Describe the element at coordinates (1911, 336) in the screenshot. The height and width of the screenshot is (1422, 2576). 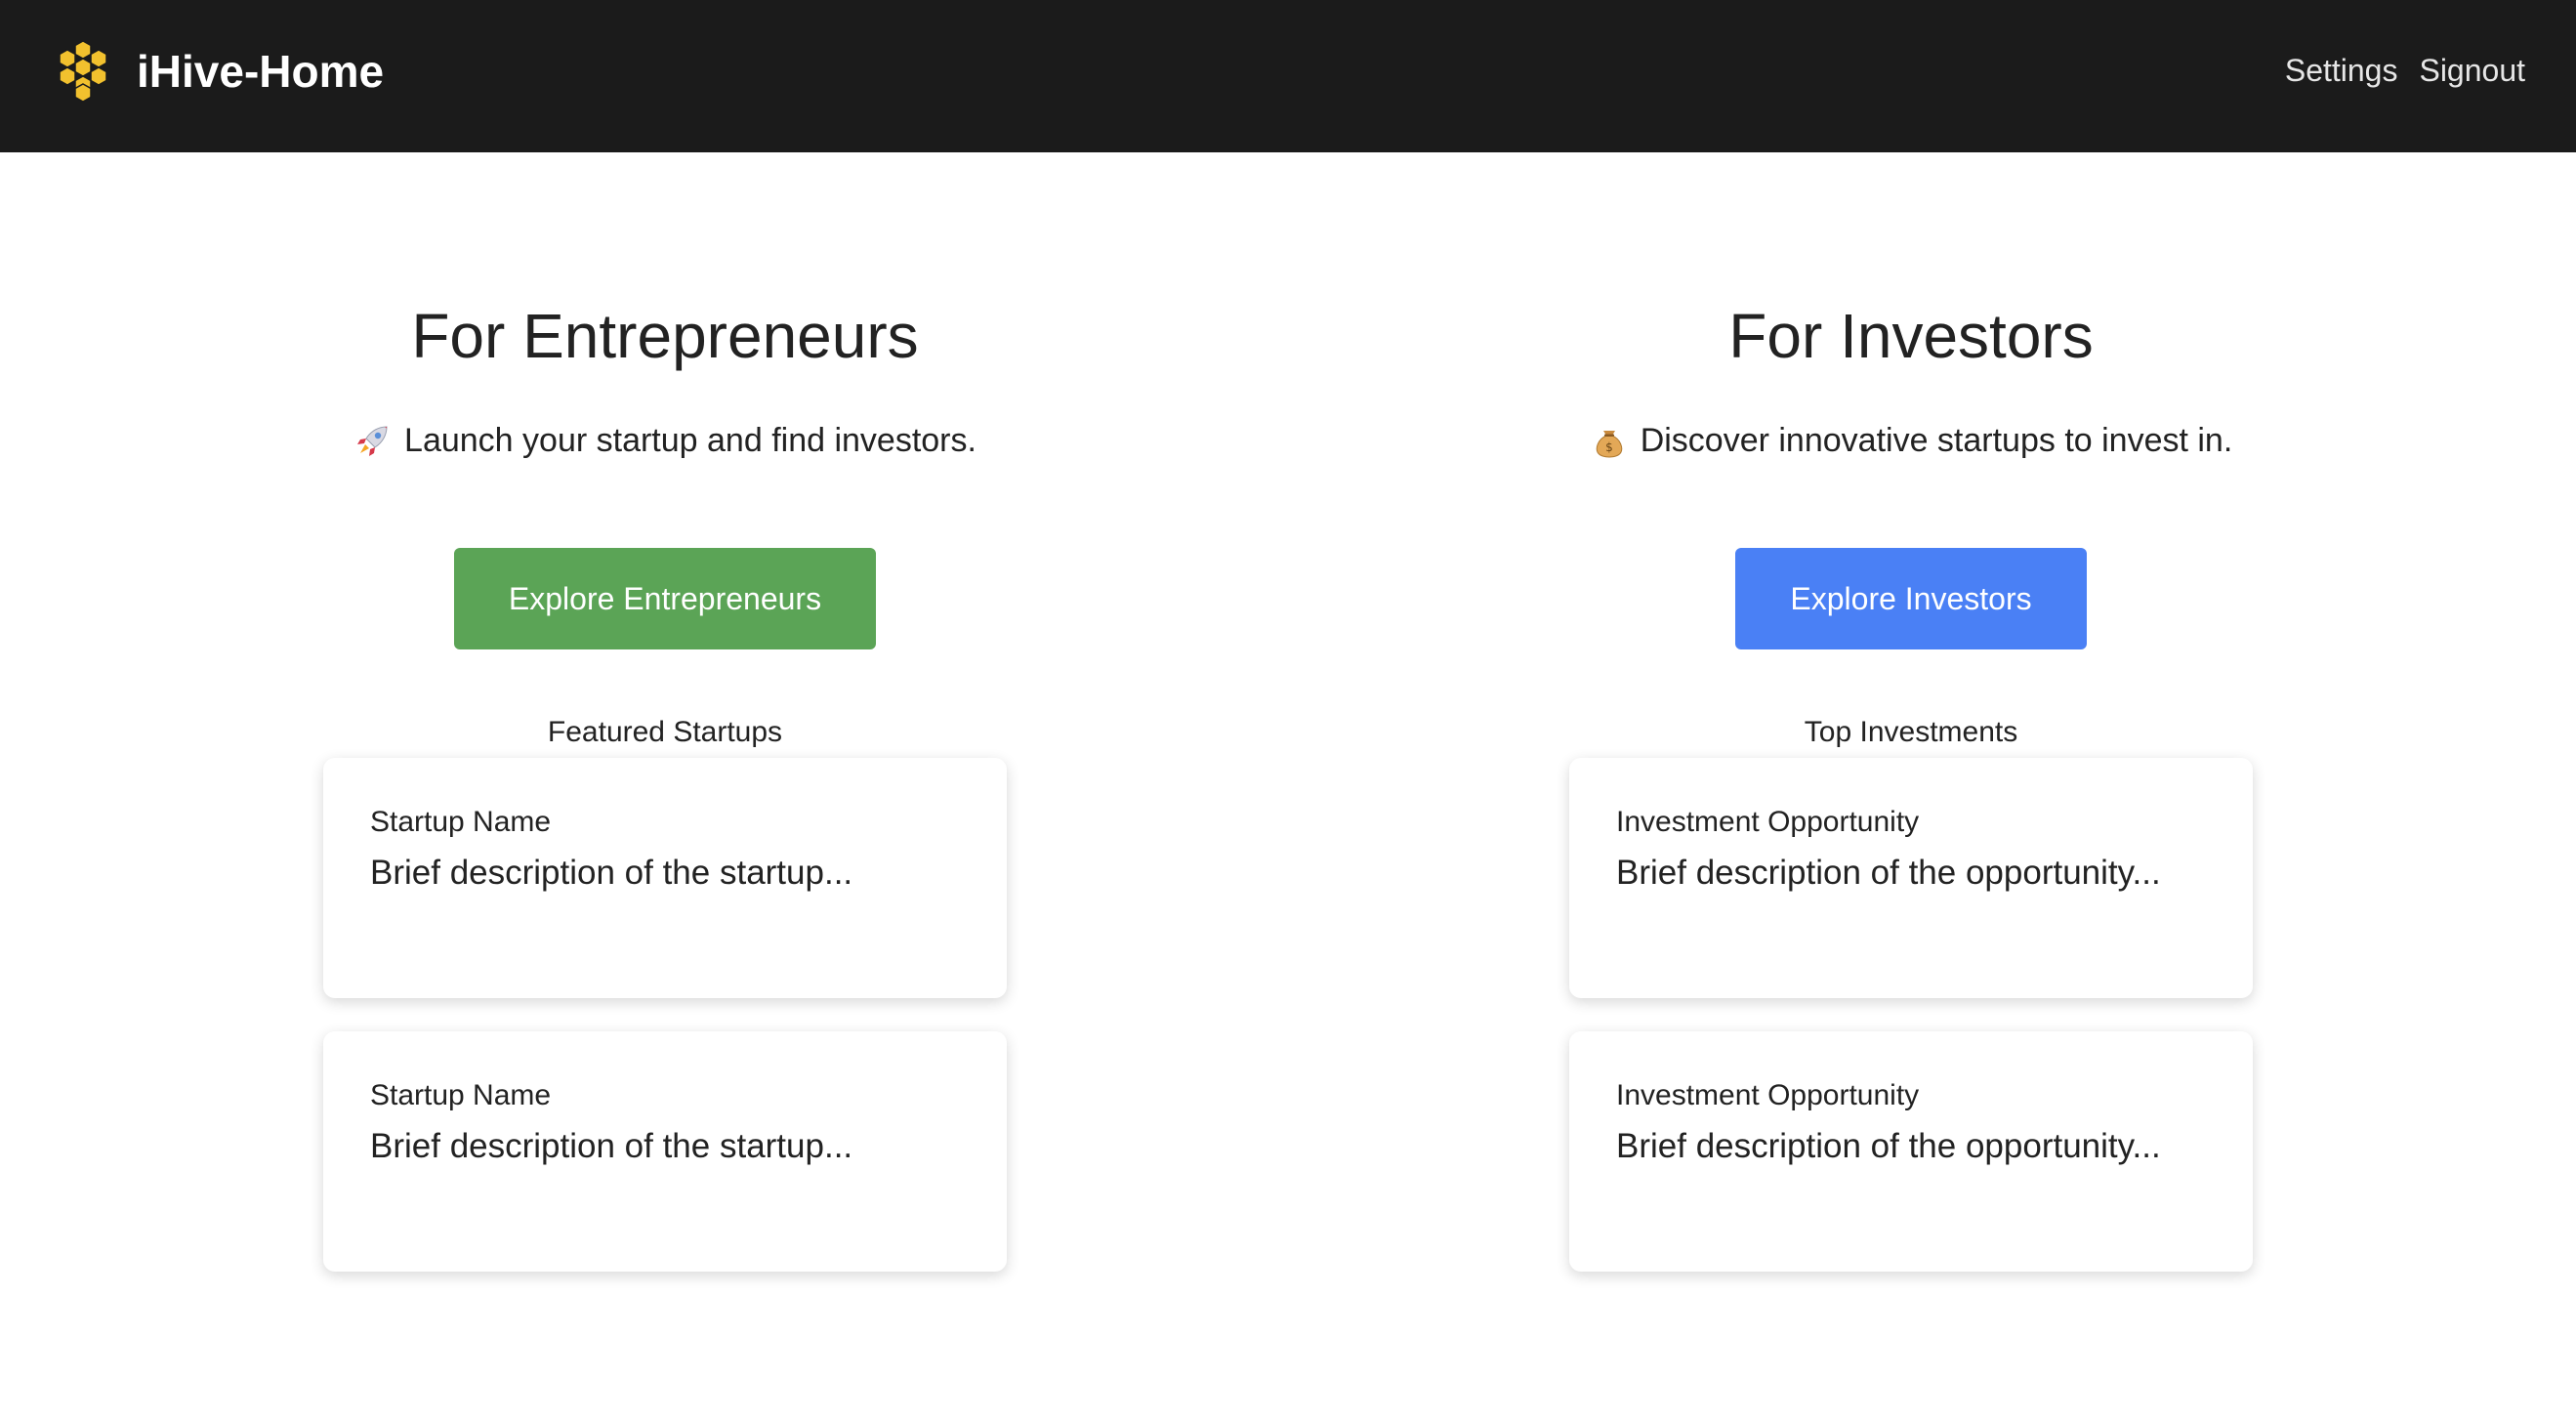
I see `investors-title: For Investors` at that location.